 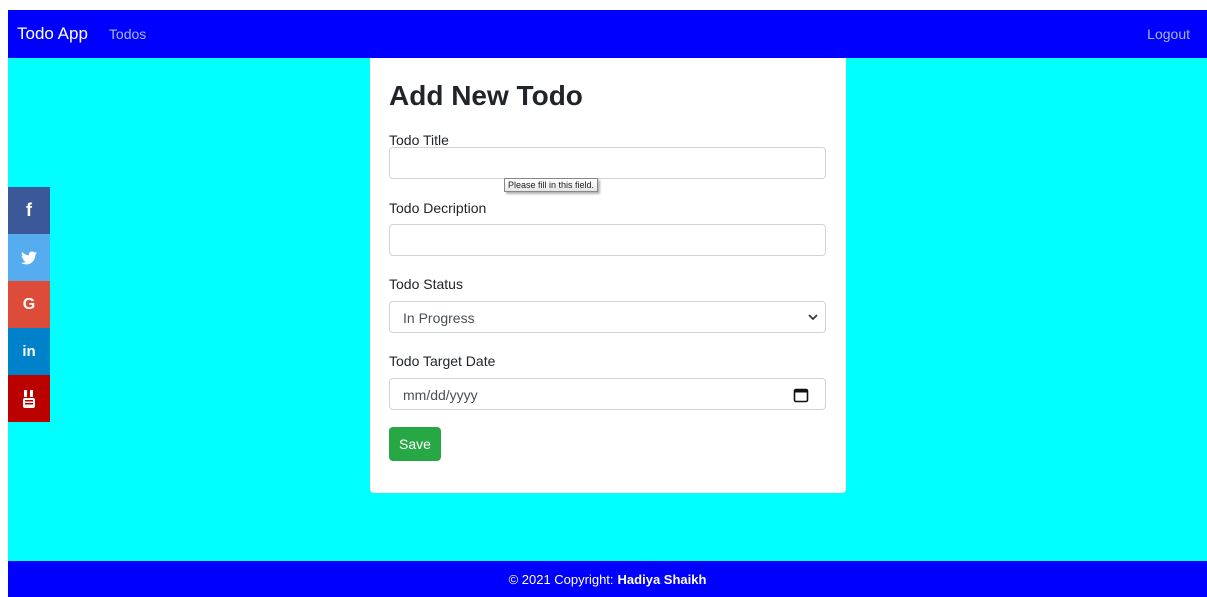 What do you see at coordinates (440, 395) in the screenshot?
I see `target-date-placeholder: mm/dd/yyyy` at bounding box center [440, 395].